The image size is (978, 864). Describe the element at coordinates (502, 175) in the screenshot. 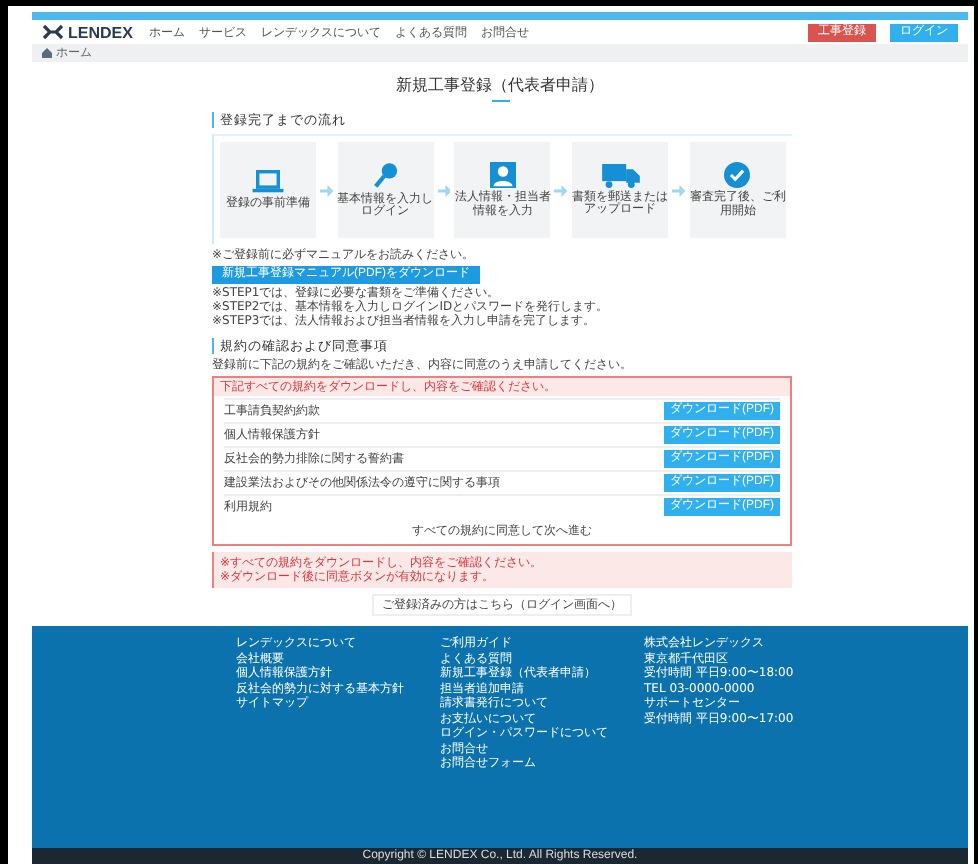

I see `person-icon` at that location.